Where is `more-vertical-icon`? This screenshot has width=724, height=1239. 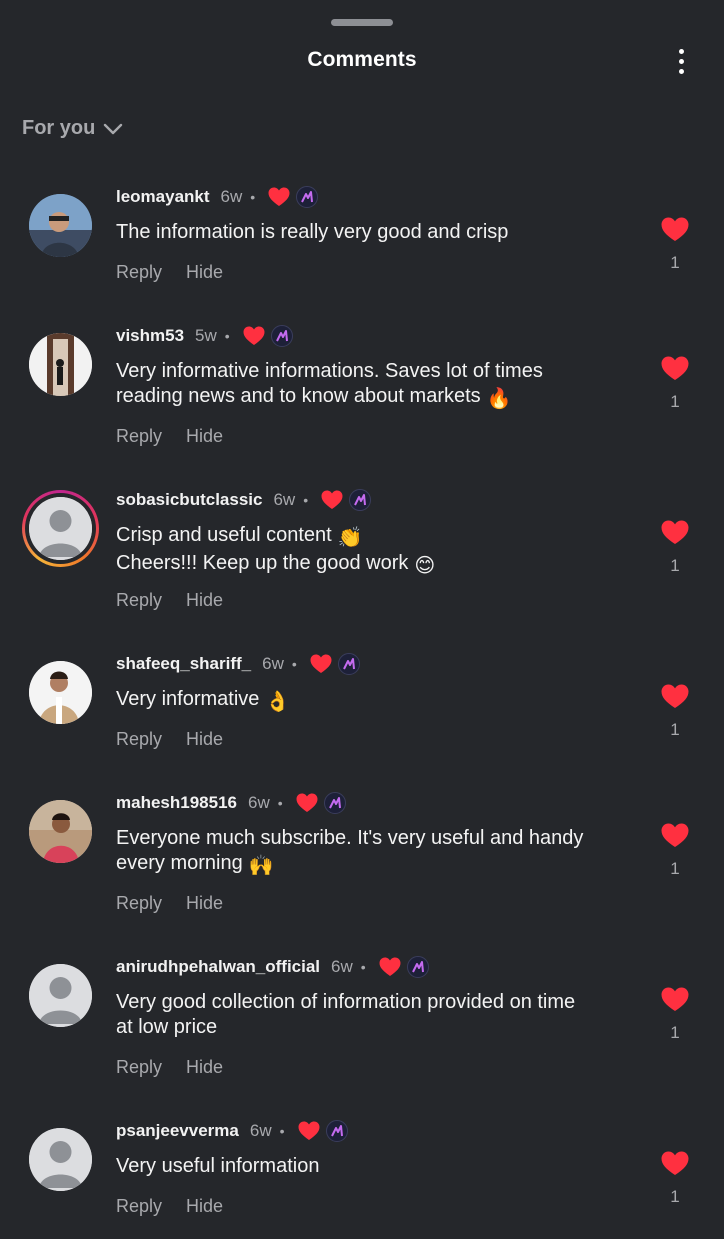
more-vertical-icon is located at coordinates (681, 51).